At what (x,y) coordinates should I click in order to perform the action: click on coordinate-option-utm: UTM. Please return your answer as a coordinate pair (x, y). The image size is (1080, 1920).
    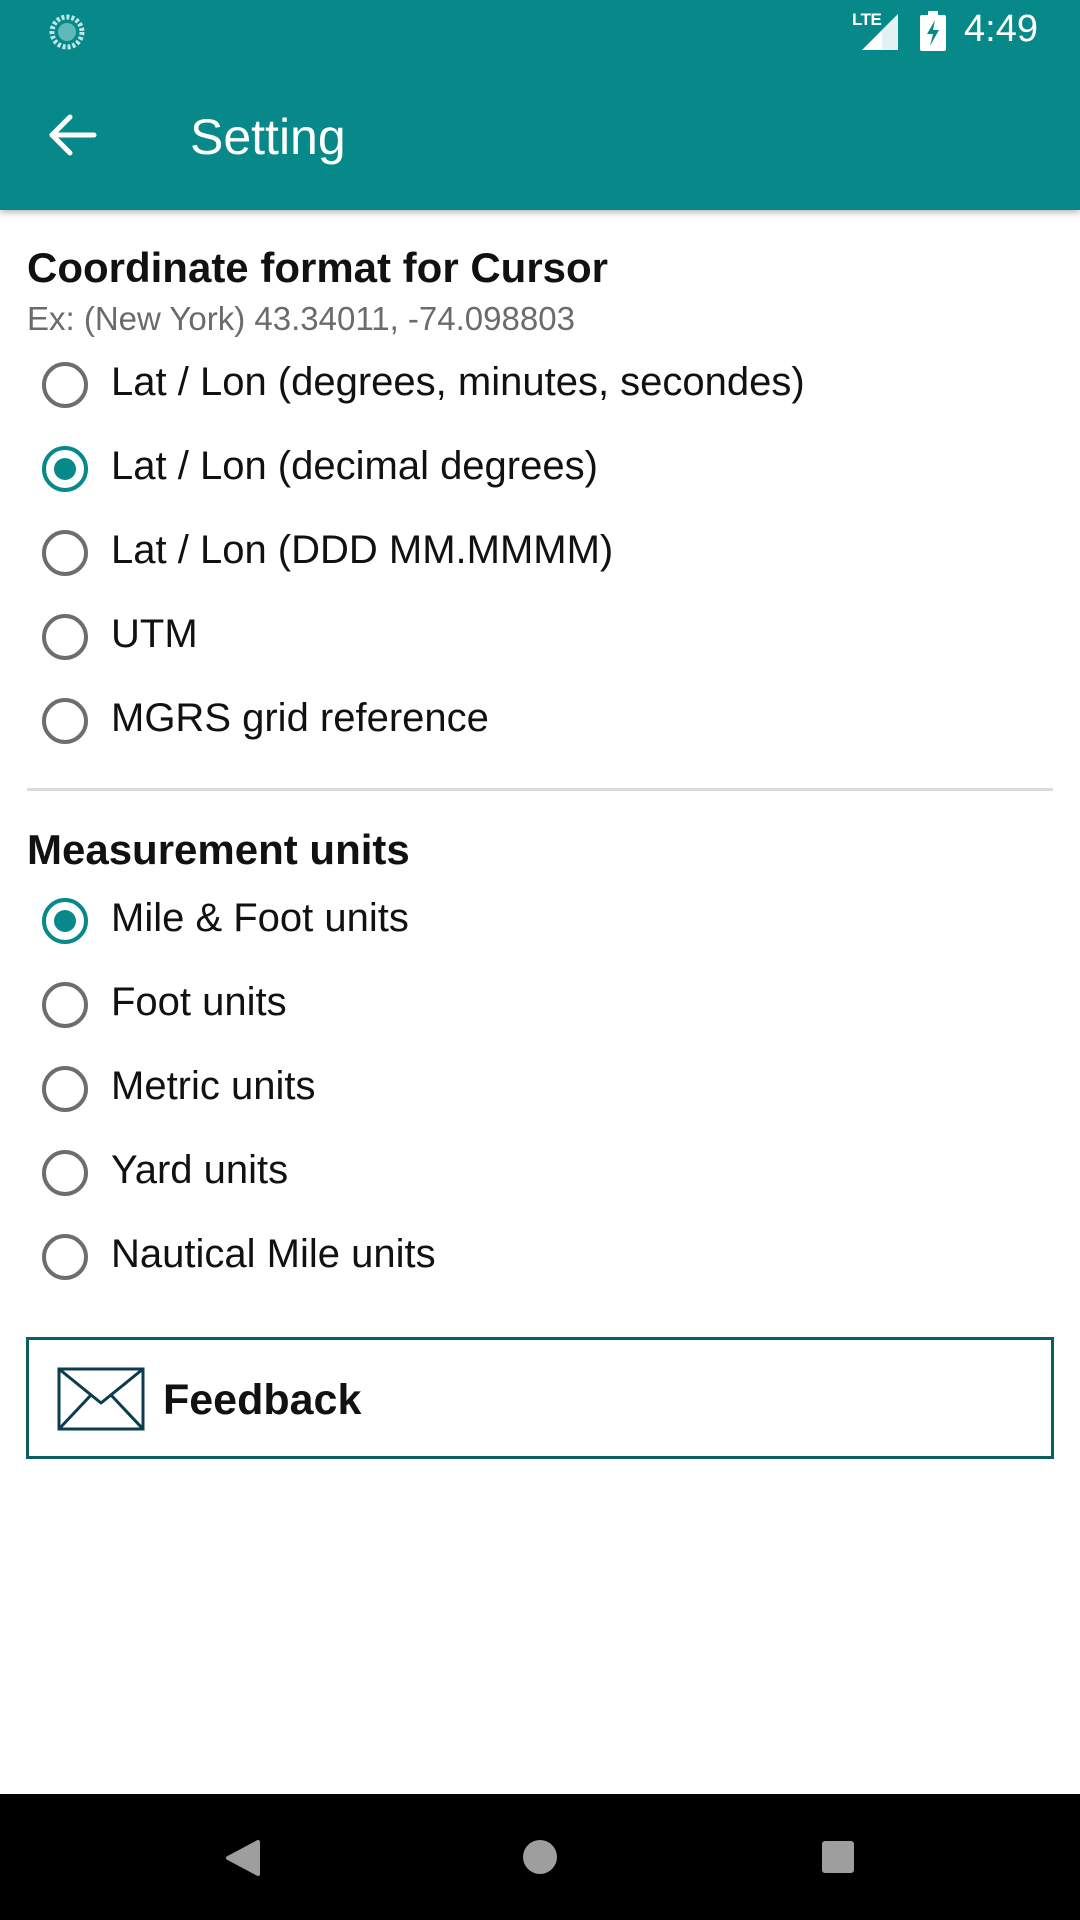
    Looking at the image, I should click on (540, 640).